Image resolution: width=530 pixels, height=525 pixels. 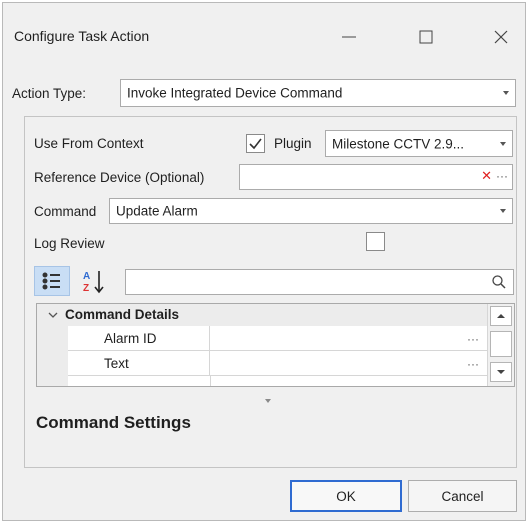 I want to click on cancel-button: Cancel, so click(x=462, y=496).